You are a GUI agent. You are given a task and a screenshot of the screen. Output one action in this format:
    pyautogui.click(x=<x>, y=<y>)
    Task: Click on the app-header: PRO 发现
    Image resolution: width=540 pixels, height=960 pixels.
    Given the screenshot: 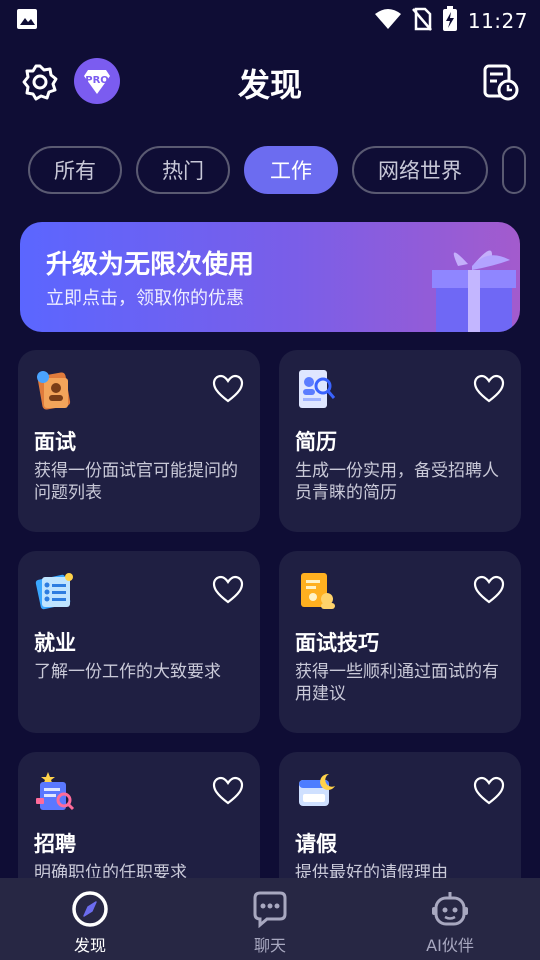 What is the action you would take?
    pyautogui.click(x=270, y=80)
    